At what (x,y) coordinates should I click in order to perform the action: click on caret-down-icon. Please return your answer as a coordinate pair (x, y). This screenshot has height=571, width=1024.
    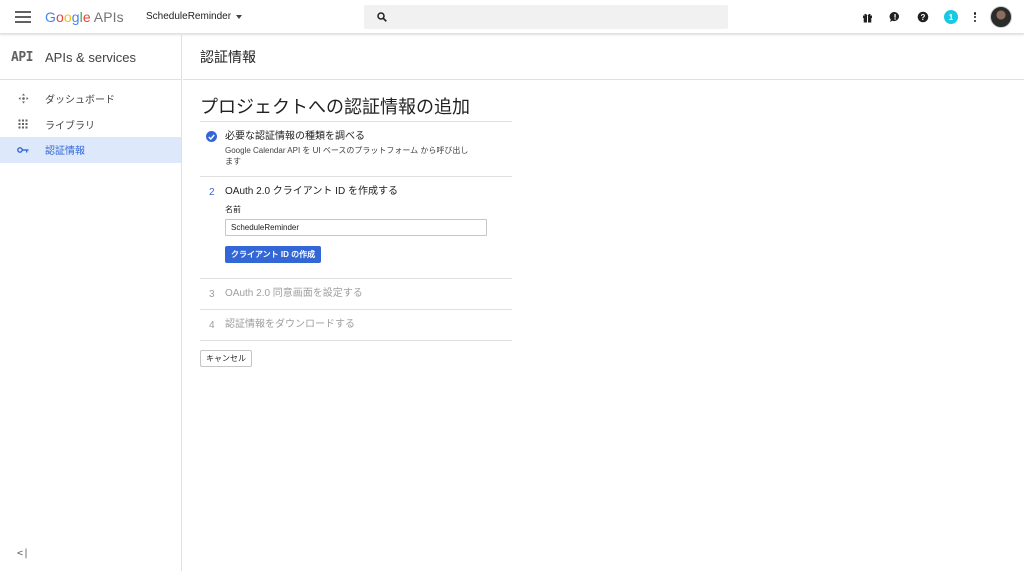
    Looking at the image, I should click on (239, 16).